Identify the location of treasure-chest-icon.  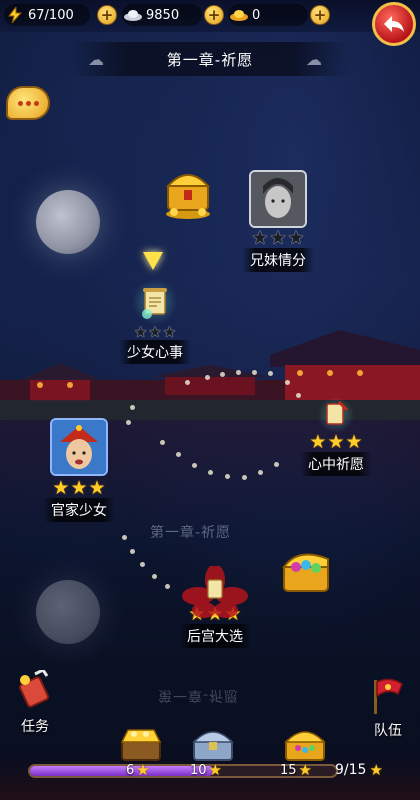
(188, 193).